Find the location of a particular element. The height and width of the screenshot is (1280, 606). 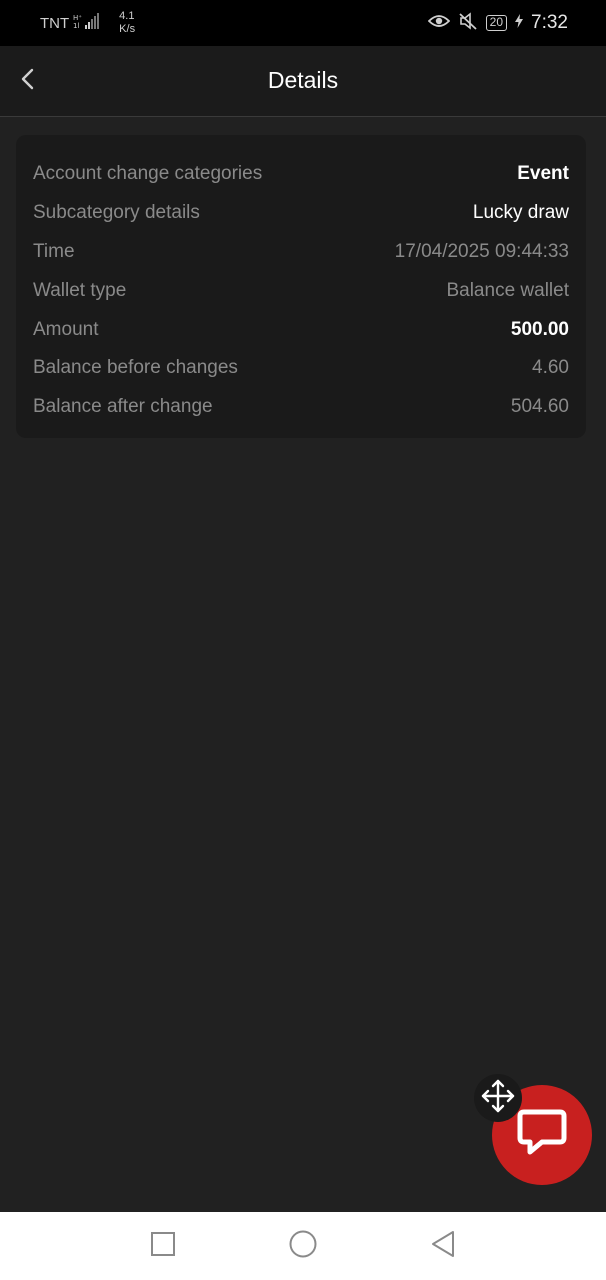

carrier-label: TNT is located at coordinates (55, 23).